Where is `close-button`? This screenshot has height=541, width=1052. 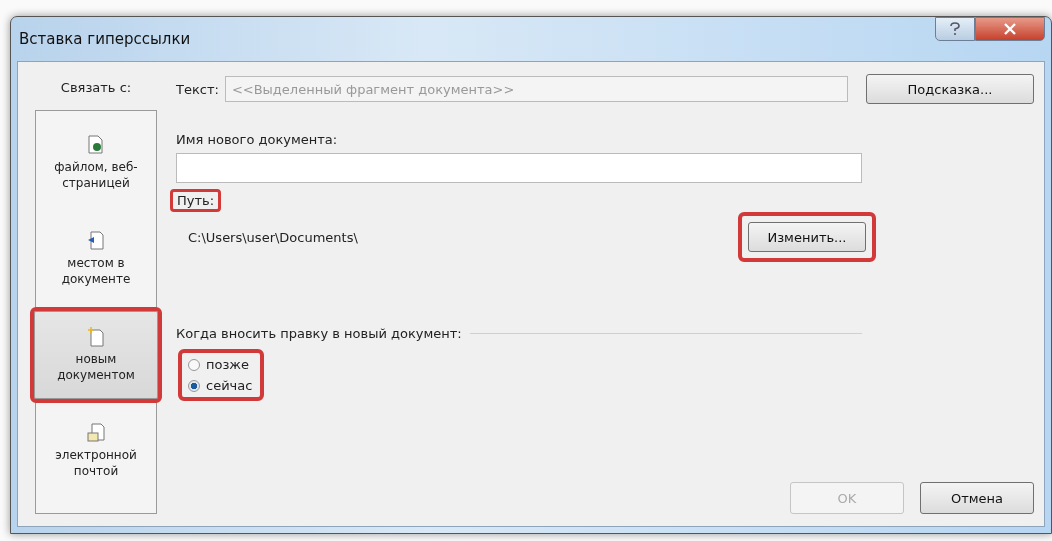
close-button is located at coordinates (1010, 29).